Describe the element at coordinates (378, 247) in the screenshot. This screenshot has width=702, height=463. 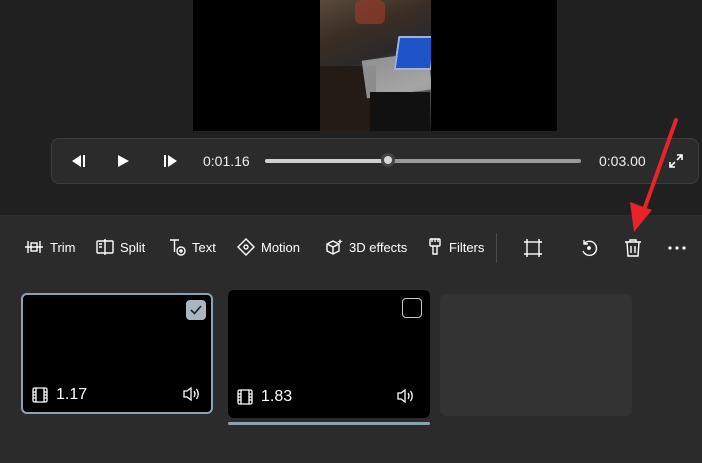
I see `3d-effects-label: 3D effects` at that location.